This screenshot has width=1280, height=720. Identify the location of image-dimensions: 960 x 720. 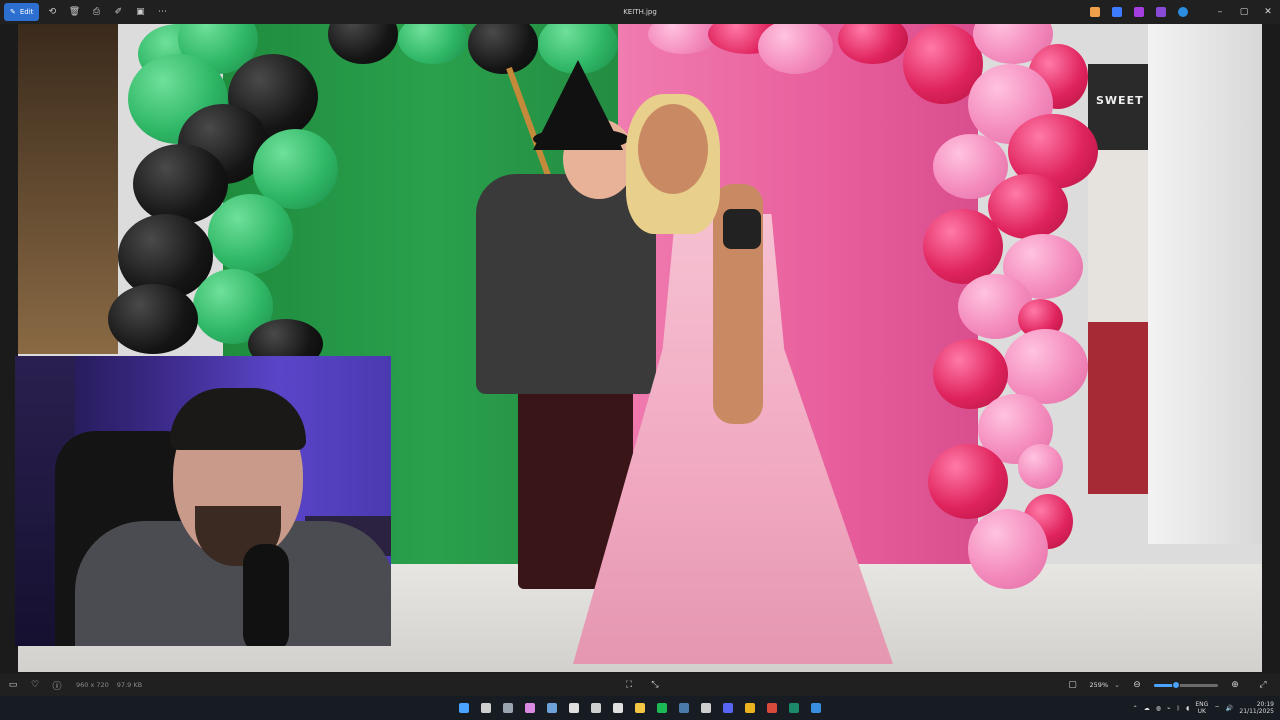
(92, 685).